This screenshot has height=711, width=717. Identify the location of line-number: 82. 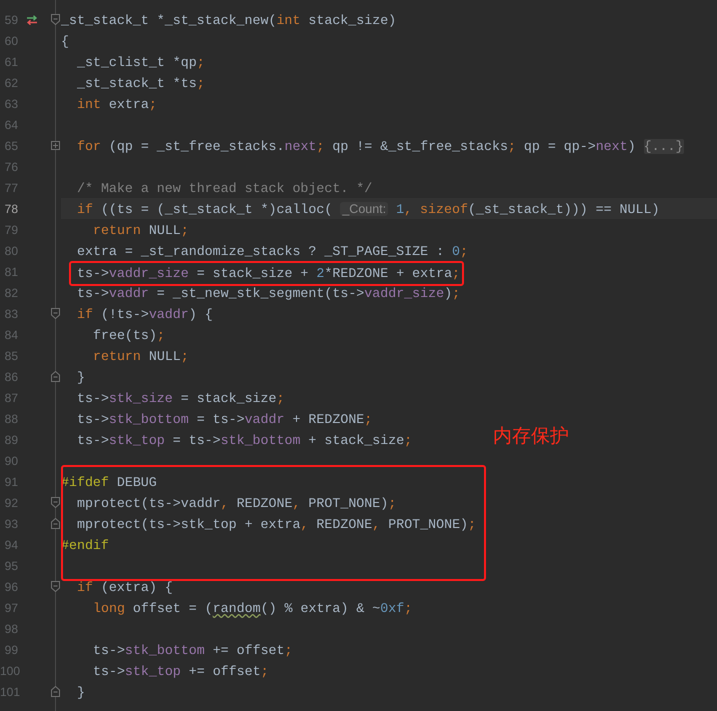
(11, 293).